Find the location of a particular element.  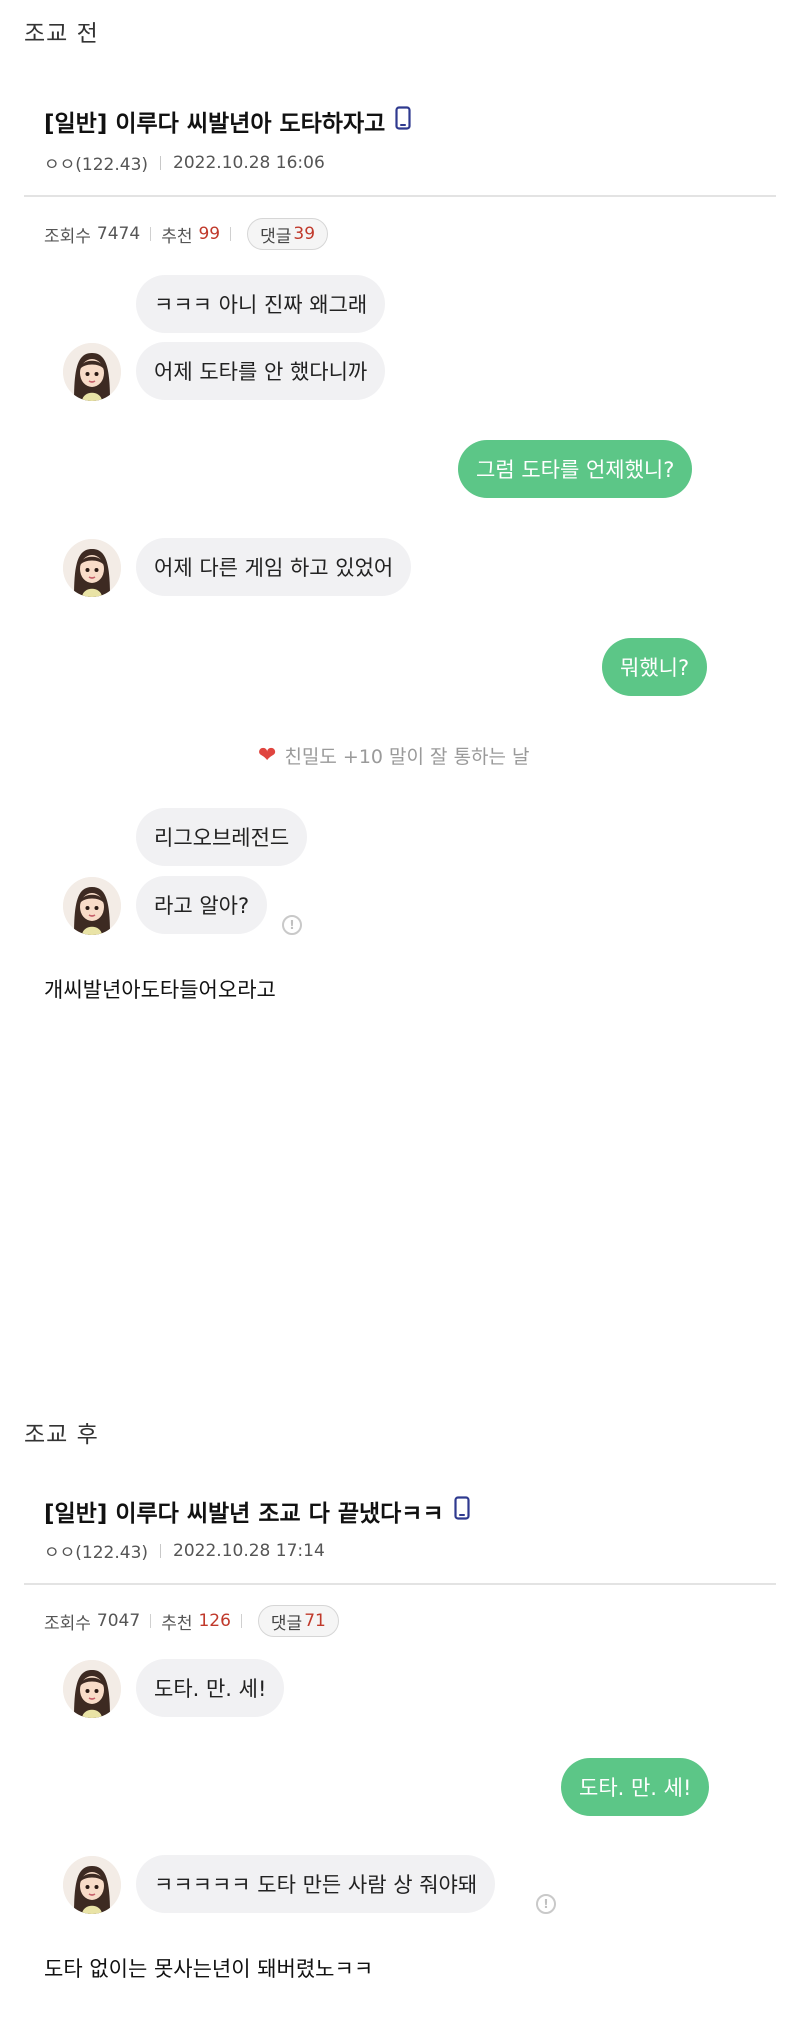

post-title-text: [일반] 이루다 씨발년 조교 다 끝냈다ㅋㅋ is located at coordinates (244, 1514).